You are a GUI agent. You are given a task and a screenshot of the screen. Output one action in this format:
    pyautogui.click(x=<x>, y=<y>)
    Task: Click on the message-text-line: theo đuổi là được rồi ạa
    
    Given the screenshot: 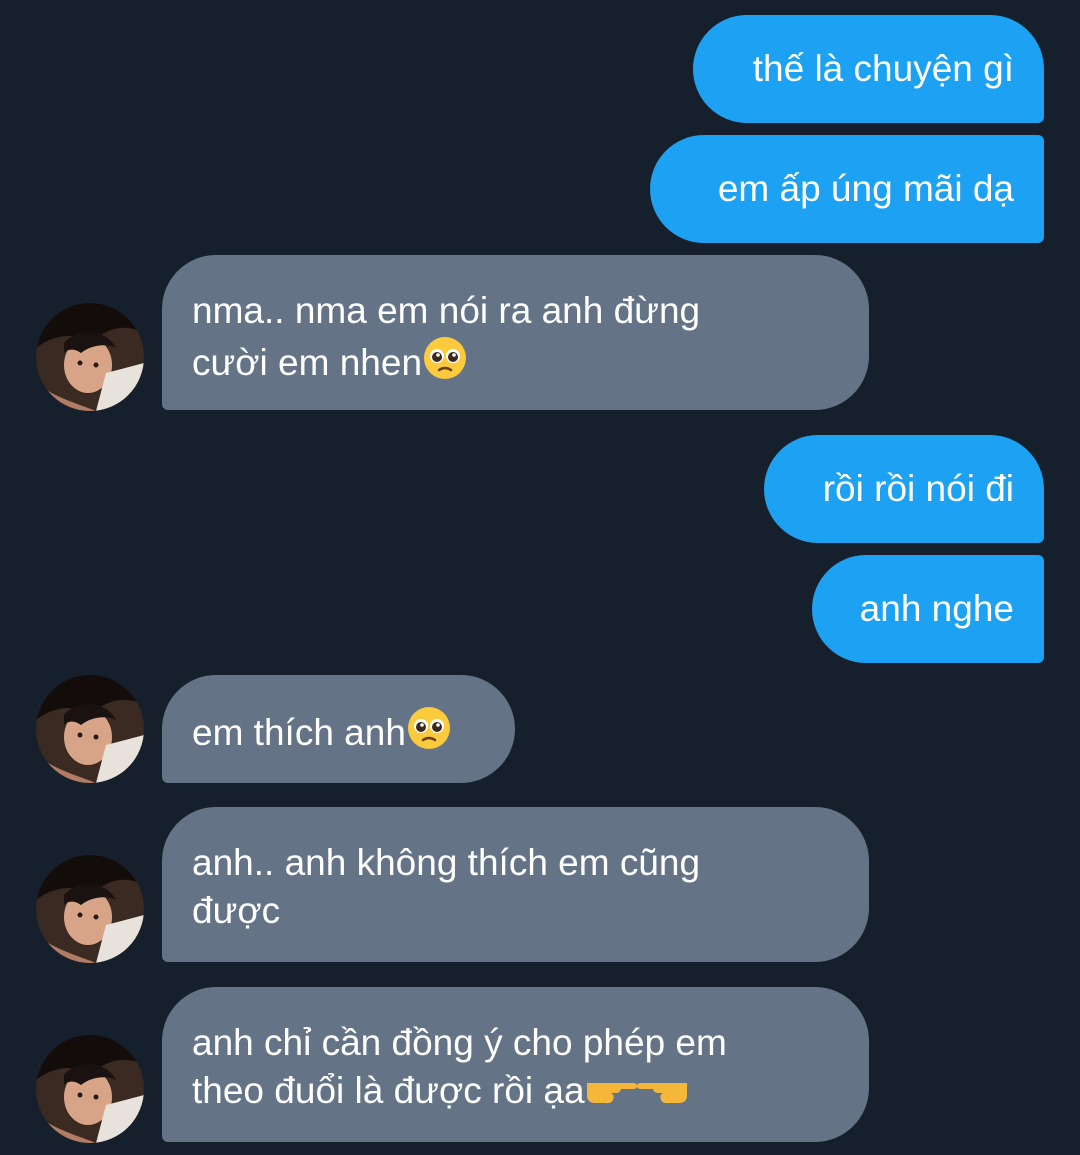 What is the action you would take?
    pyautogui.click(x=515, y=1094)
    